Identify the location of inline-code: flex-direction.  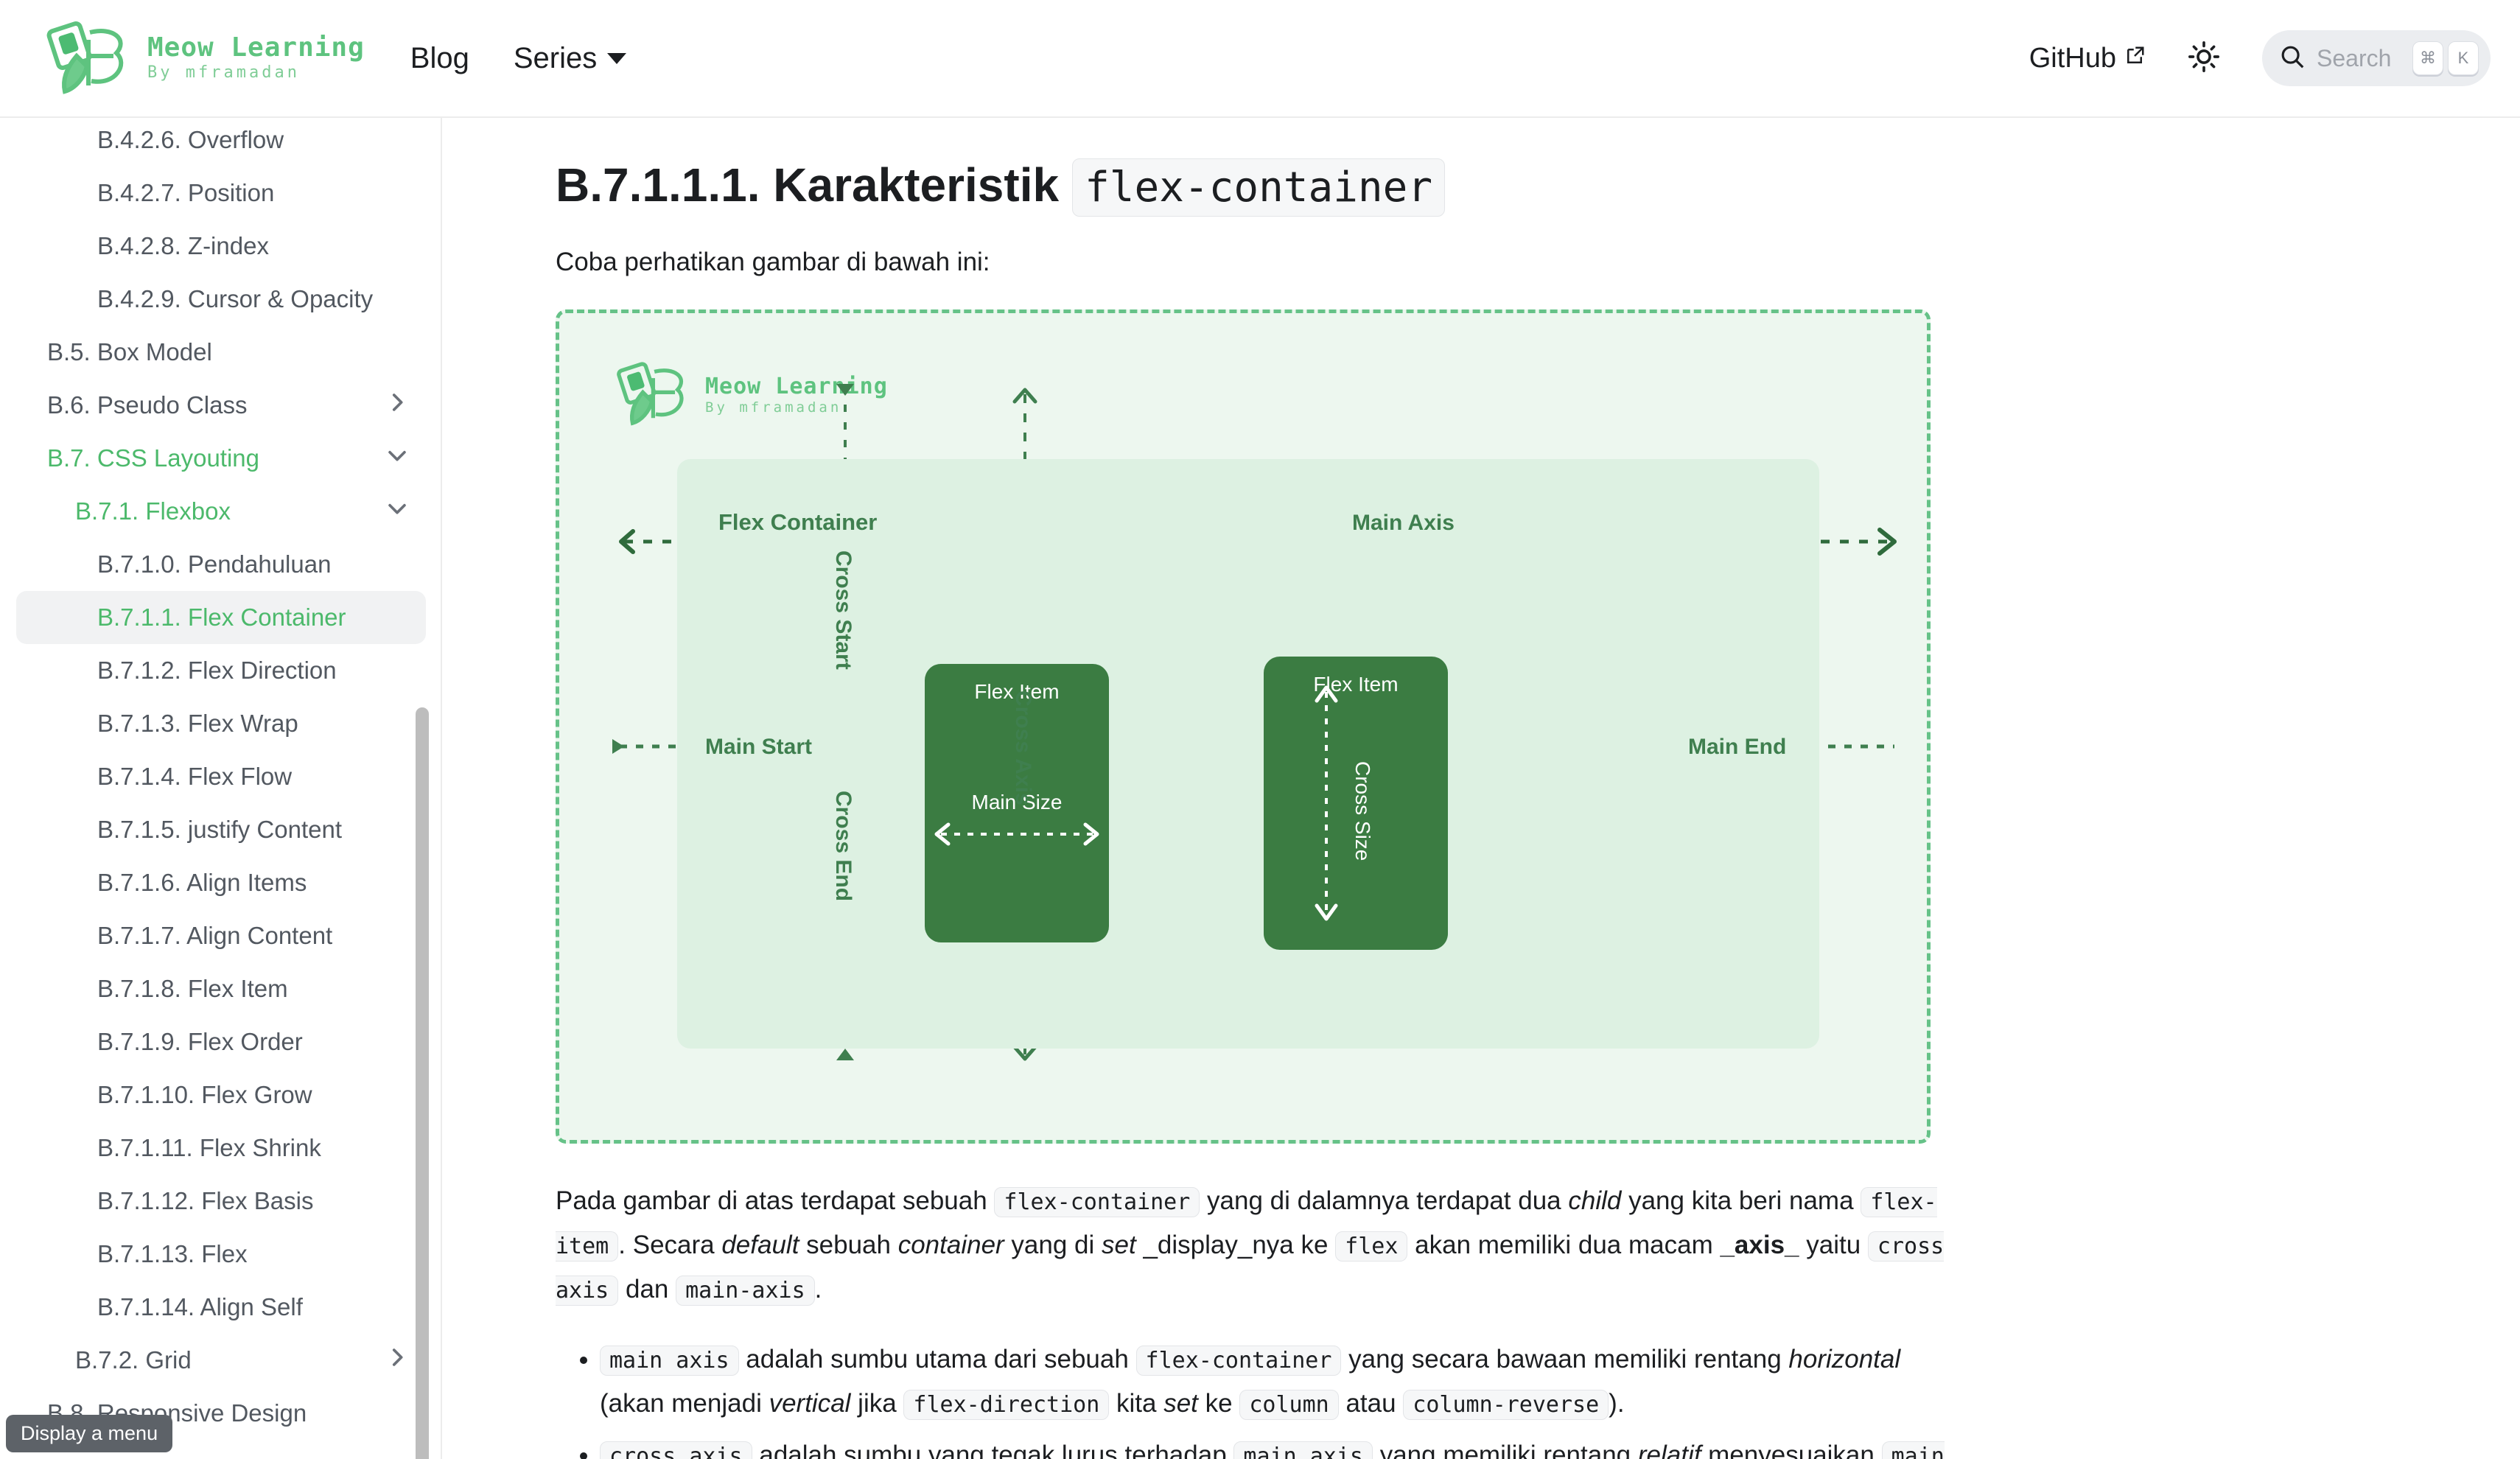
(1006, 1404).